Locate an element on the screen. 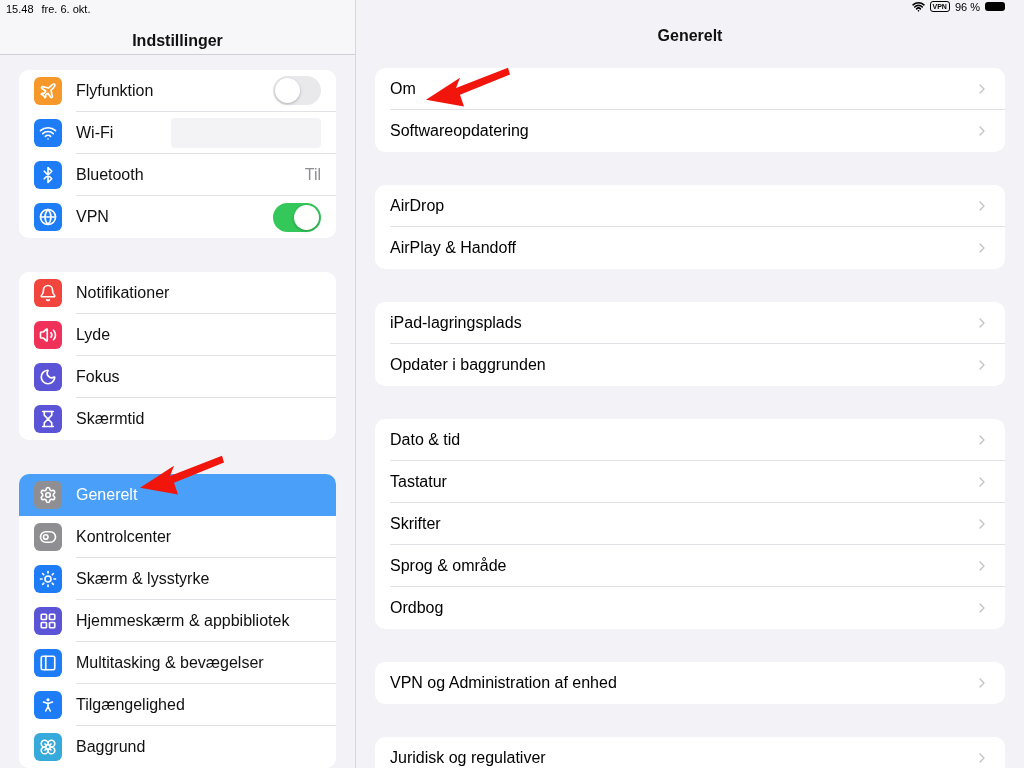  row-label: Om is located at coordinates (403, 88).